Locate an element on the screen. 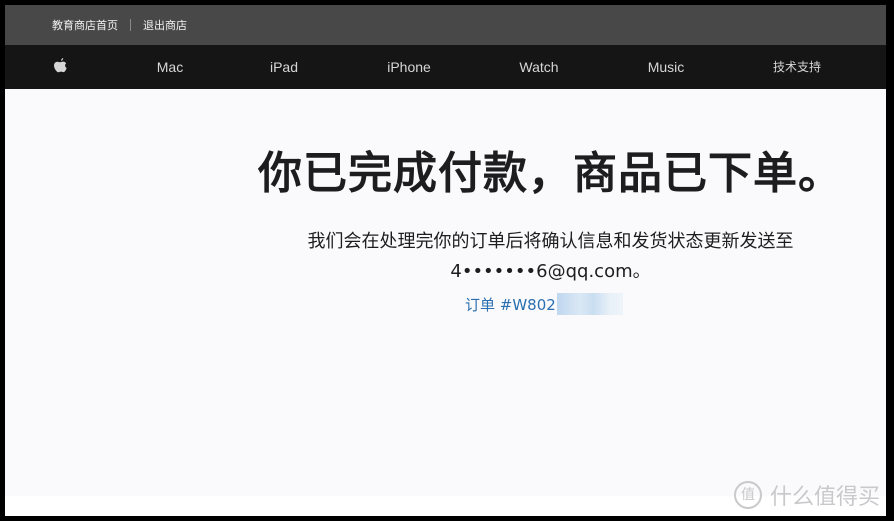 The height and width of the screenshot is (521, 894). divider is located at coordinates (130, 25).